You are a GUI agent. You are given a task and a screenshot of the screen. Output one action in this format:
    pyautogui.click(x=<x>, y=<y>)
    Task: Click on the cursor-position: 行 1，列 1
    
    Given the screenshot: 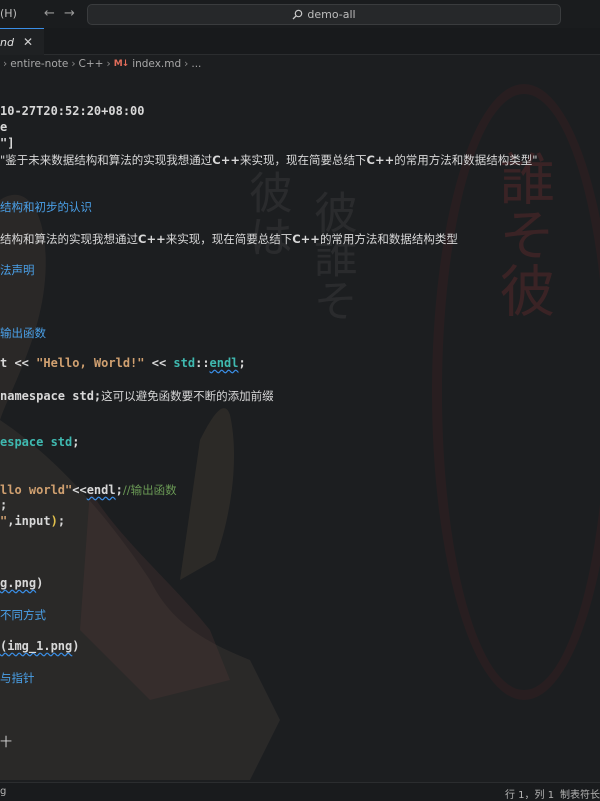 What is the action you would take?
    pyautogui.click(x=529, y=793)
    